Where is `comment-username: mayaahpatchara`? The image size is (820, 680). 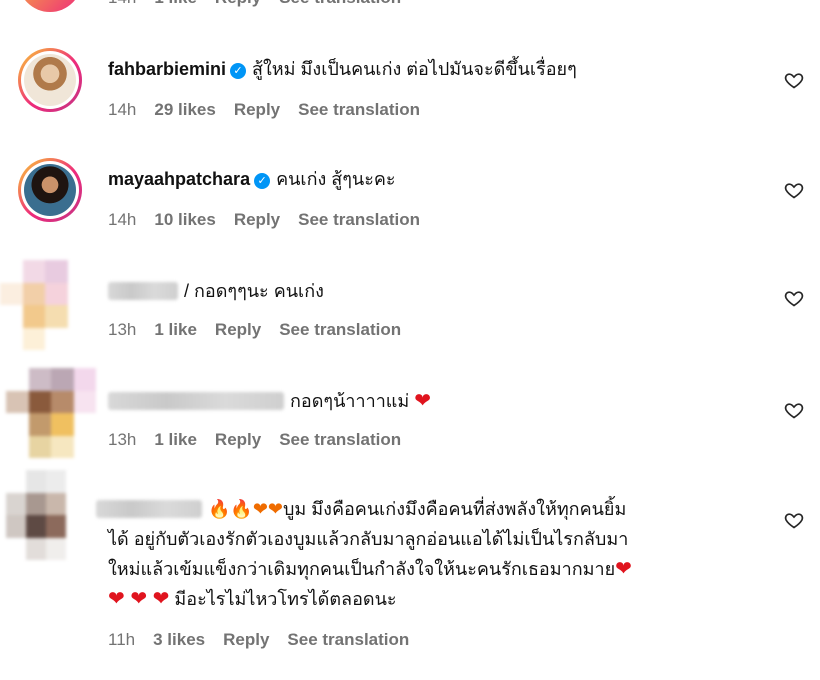
comment-username: mayaahpatchara is located at coordinates (179, 179).